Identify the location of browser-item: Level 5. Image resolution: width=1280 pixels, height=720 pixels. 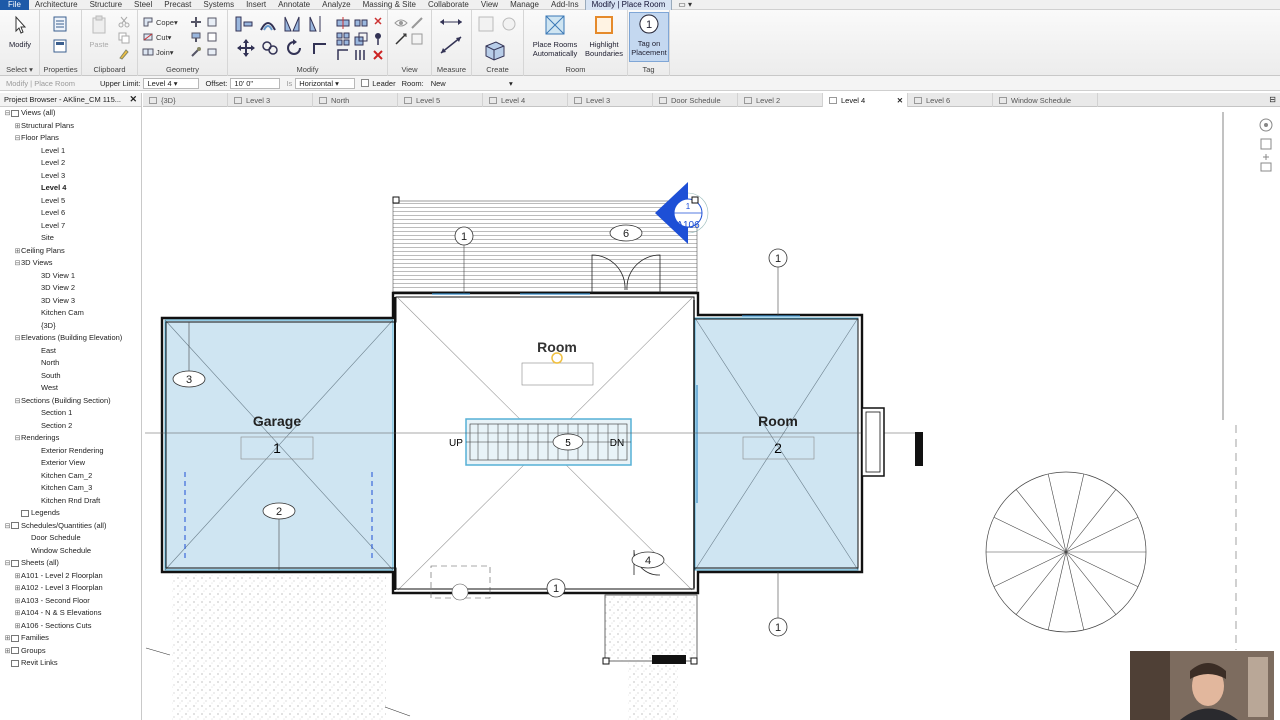
(70, 201).